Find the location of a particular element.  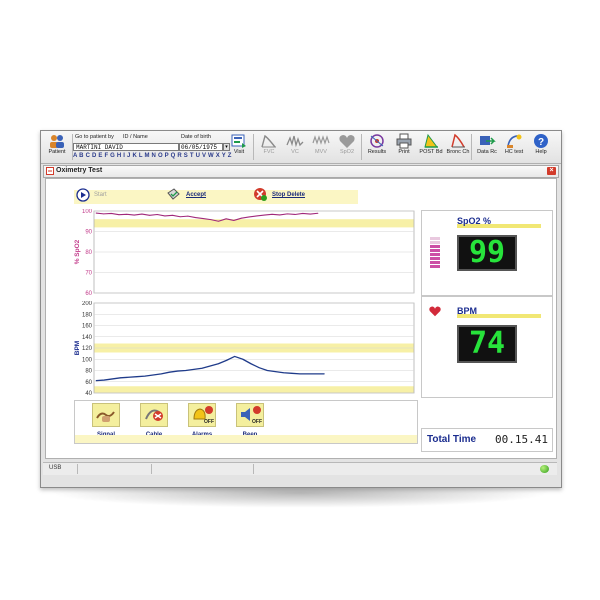

spo2-title: SpO2 % is located at coordinates (474, 221).